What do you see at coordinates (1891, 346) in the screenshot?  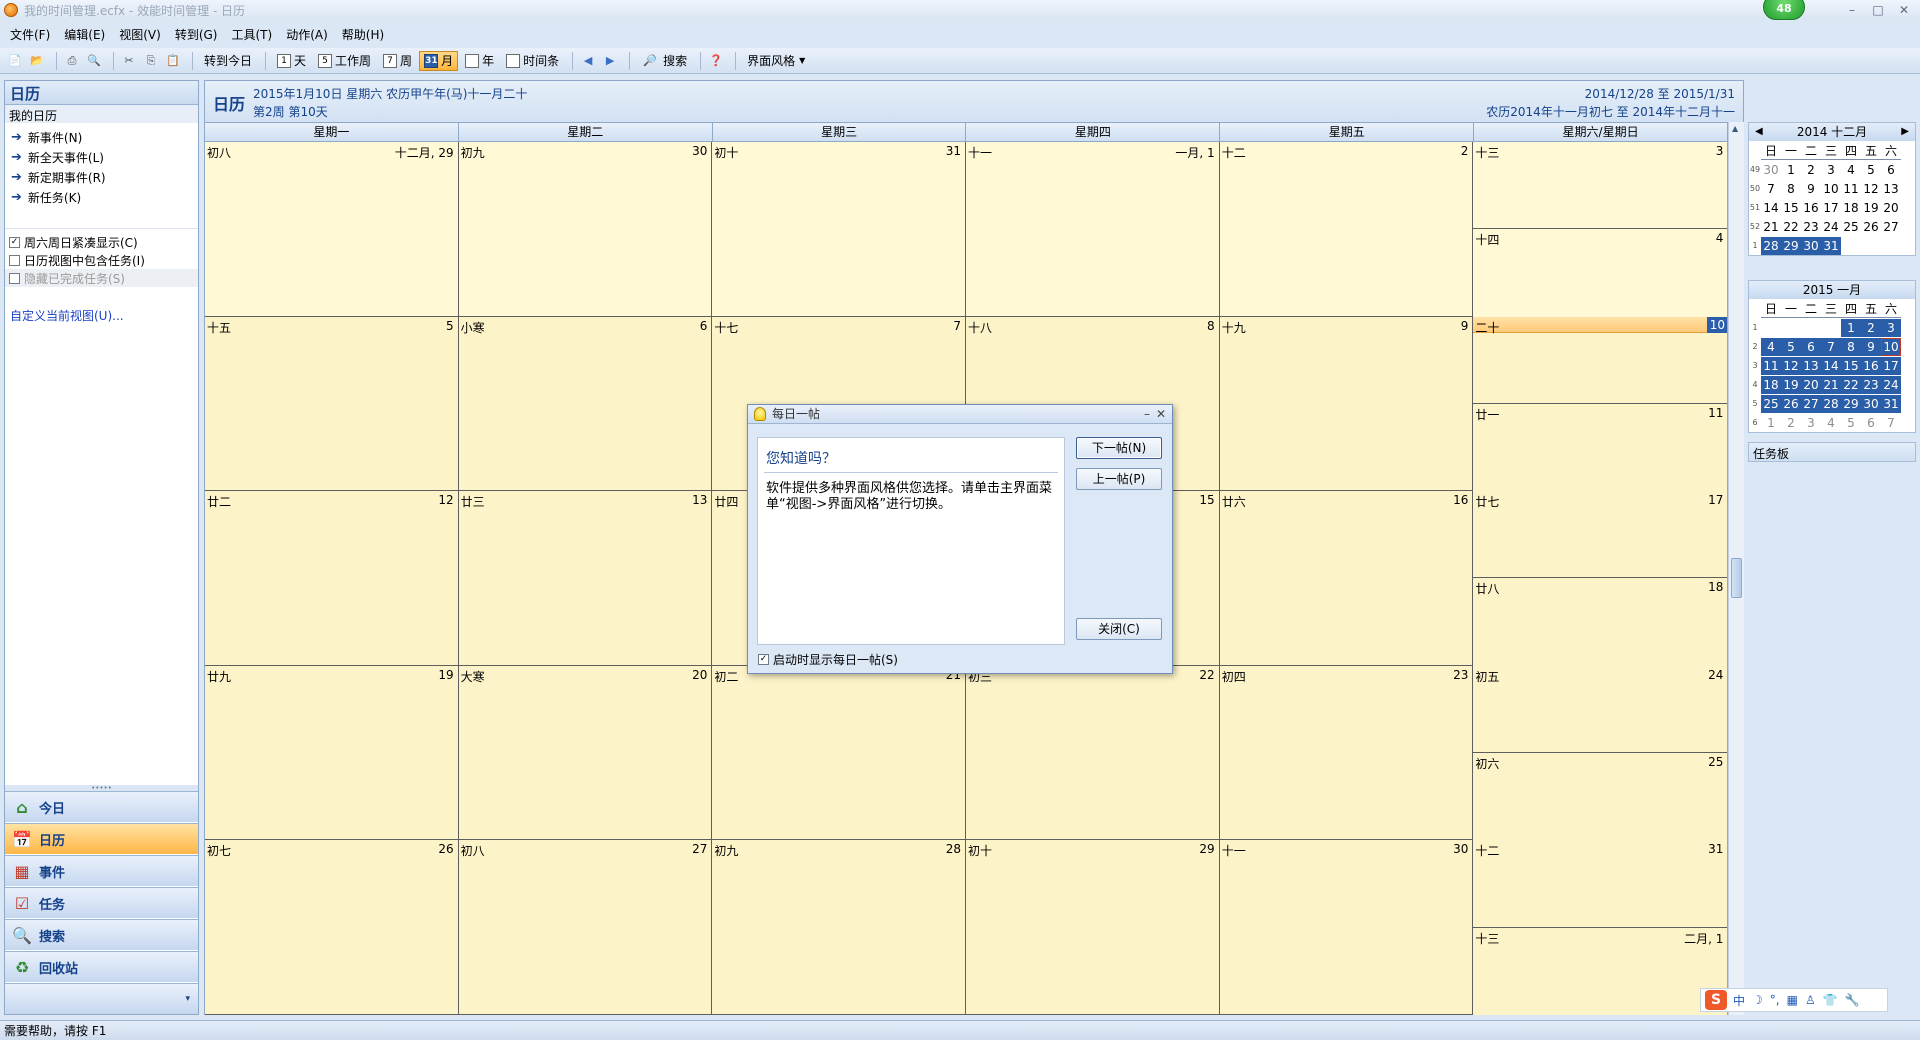 I see `mini-cal-day: 10` at bounding box center [1891, 346].